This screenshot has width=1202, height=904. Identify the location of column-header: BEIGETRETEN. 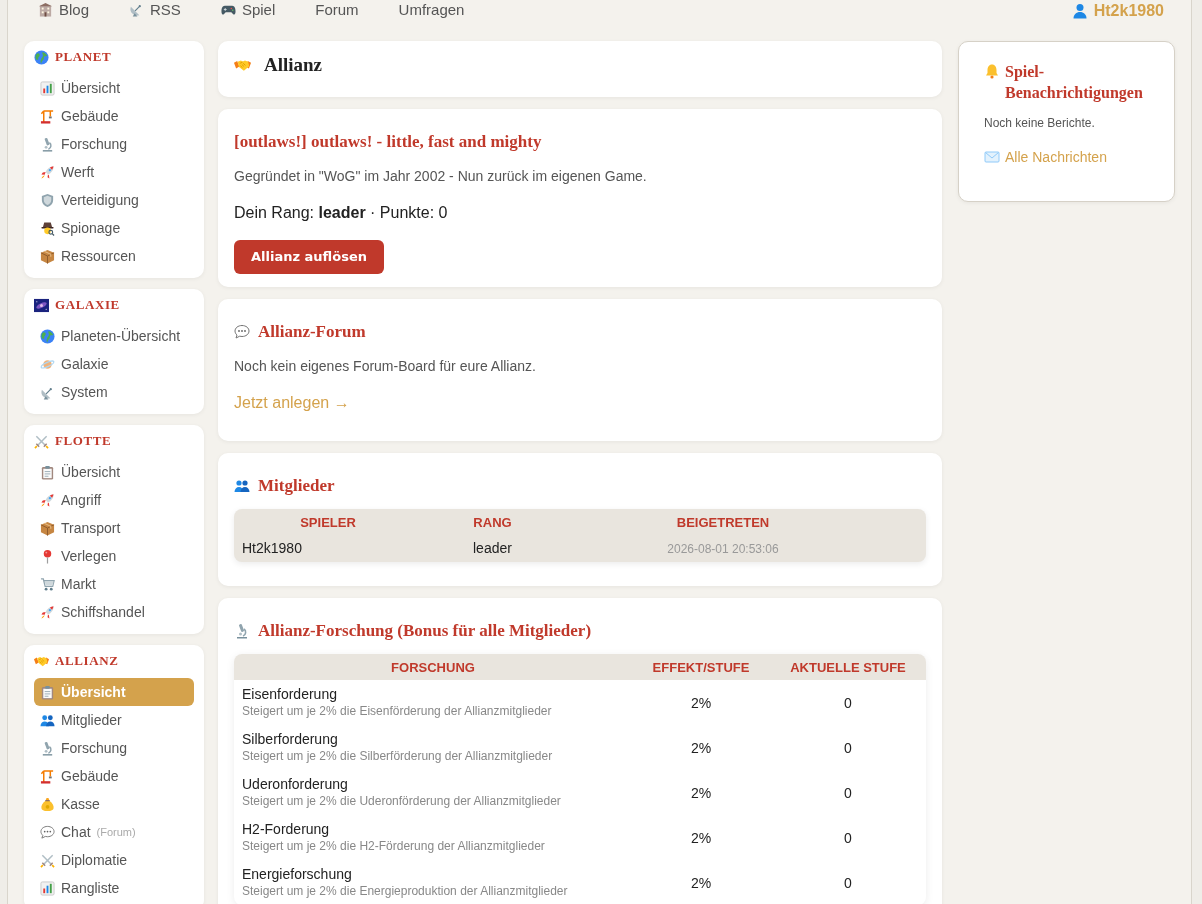
(723, 522).